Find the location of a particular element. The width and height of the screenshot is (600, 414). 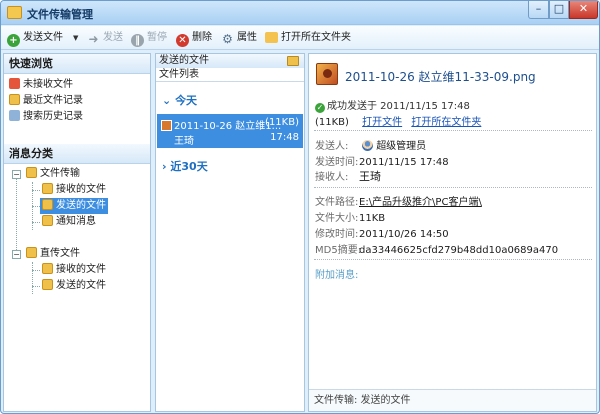

size-and-actions: (11KB) 打开文件 打开所在文件夹 is located at coordinates (398, 122).